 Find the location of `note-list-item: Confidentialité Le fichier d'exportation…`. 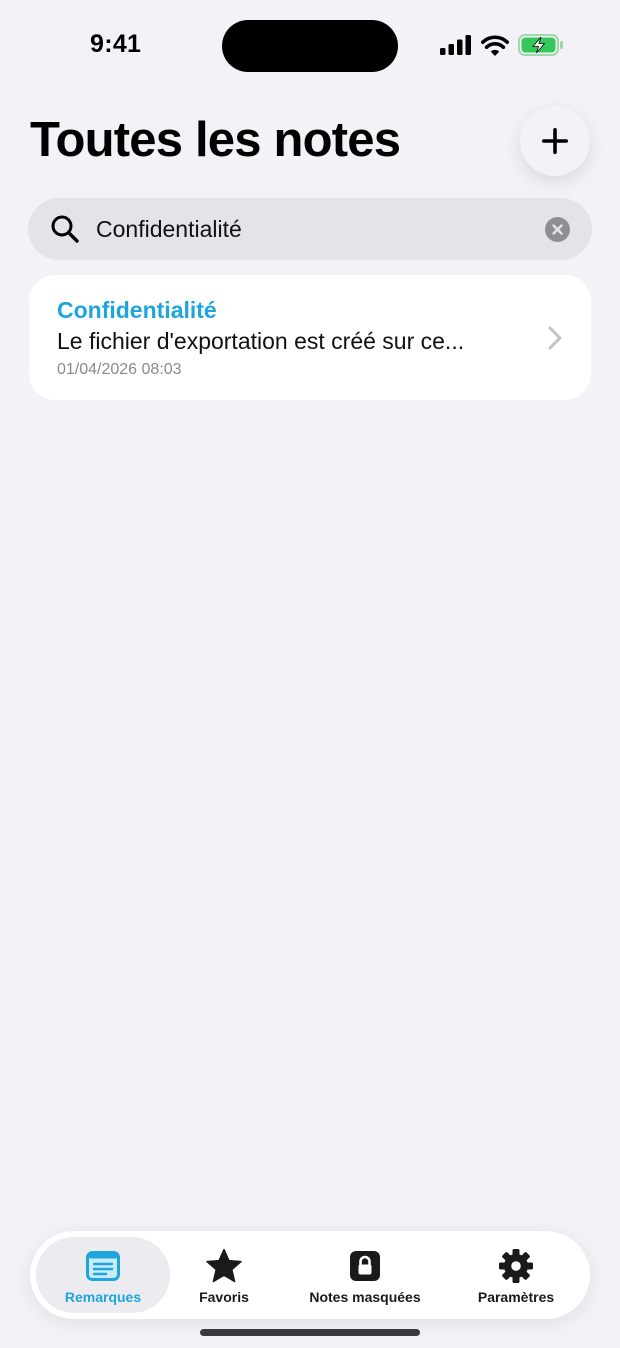

note-list-item: Confidentialité Le fichier d'exportation… is located at coordinates (310, 337).